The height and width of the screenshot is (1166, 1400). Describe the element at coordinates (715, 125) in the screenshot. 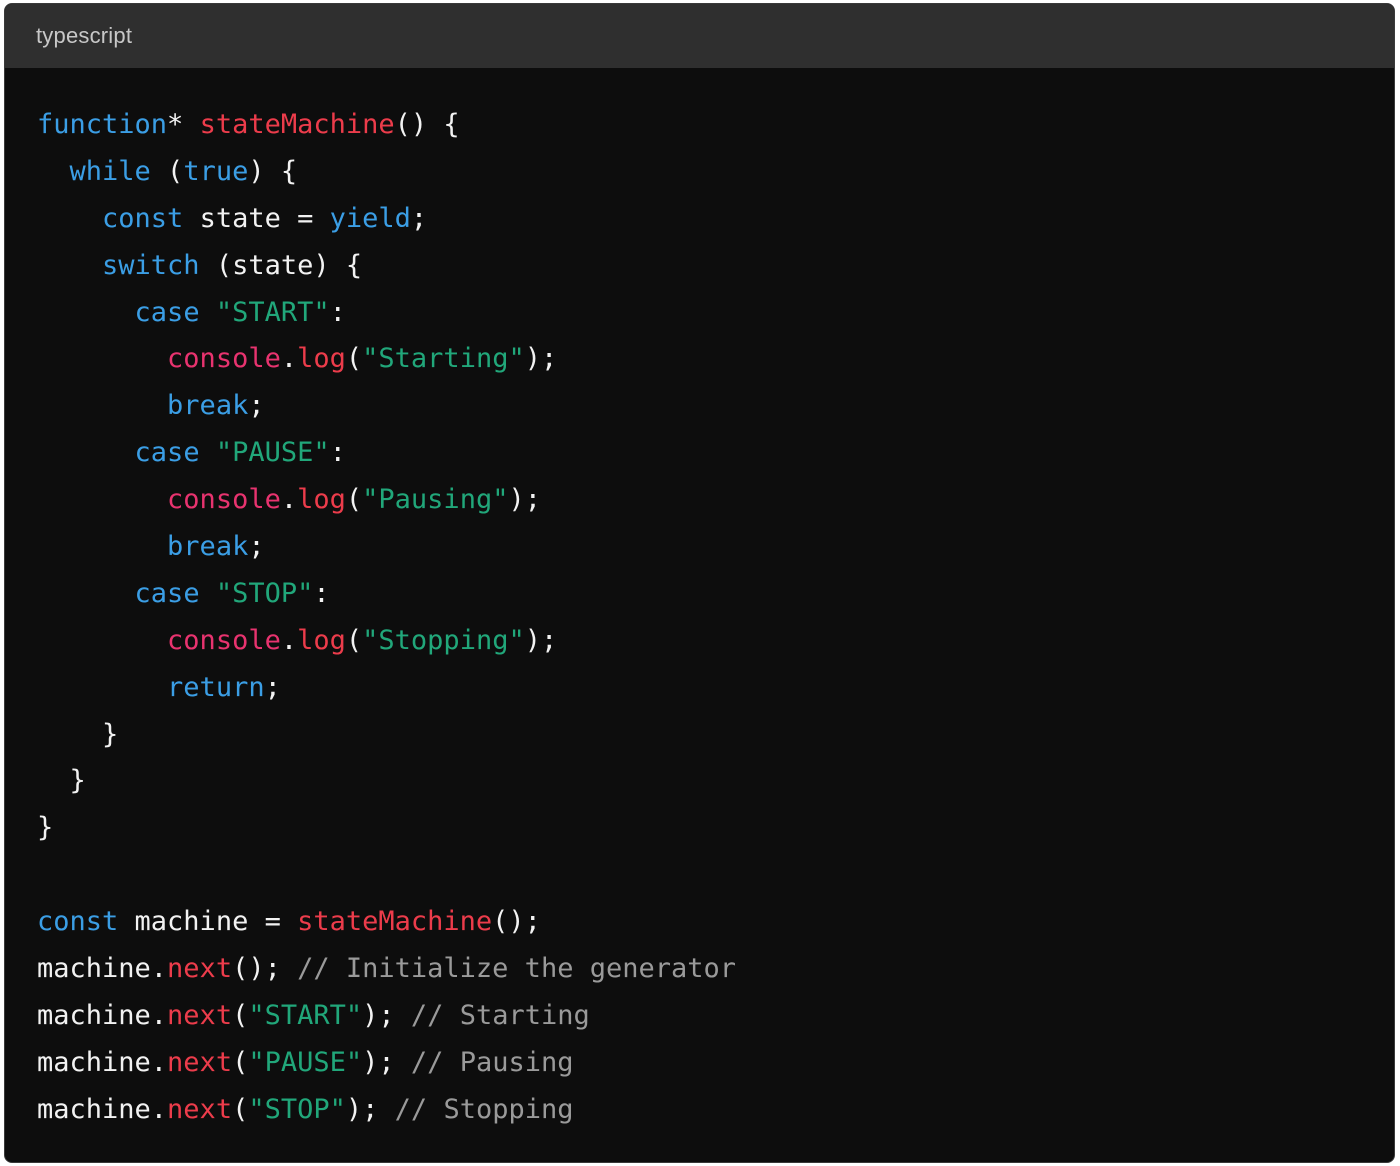

I see `code-line: function* stateMachine() {` at that location.